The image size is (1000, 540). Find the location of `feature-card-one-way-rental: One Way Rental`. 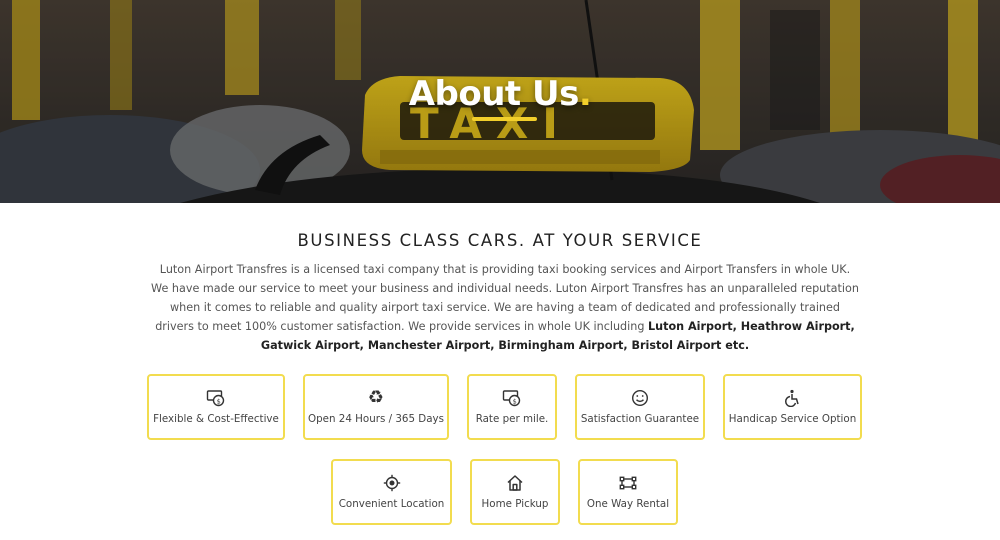

feature-card-one-way-rental: One Way Rental is located at coordinates (628, 492).